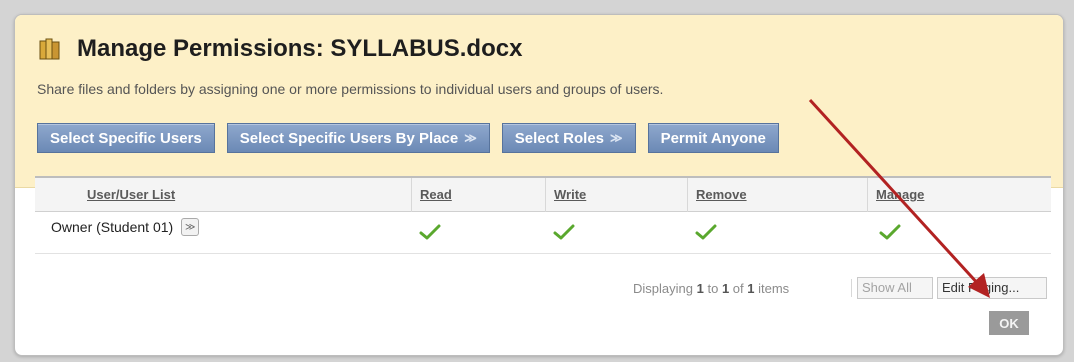 The width and height of the screenshot is (1074, 362). I want to click on permit-anyone-button: Permit Anyone, so click(713, 138).